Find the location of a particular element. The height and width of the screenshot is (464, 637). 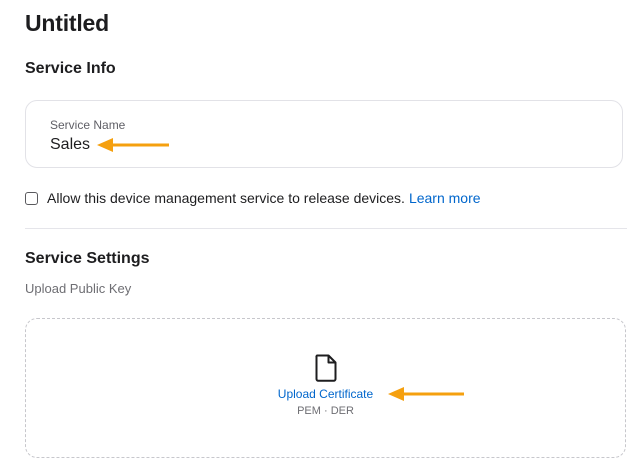

learn-more-link: Learn more is located at coordinates (445, 198).